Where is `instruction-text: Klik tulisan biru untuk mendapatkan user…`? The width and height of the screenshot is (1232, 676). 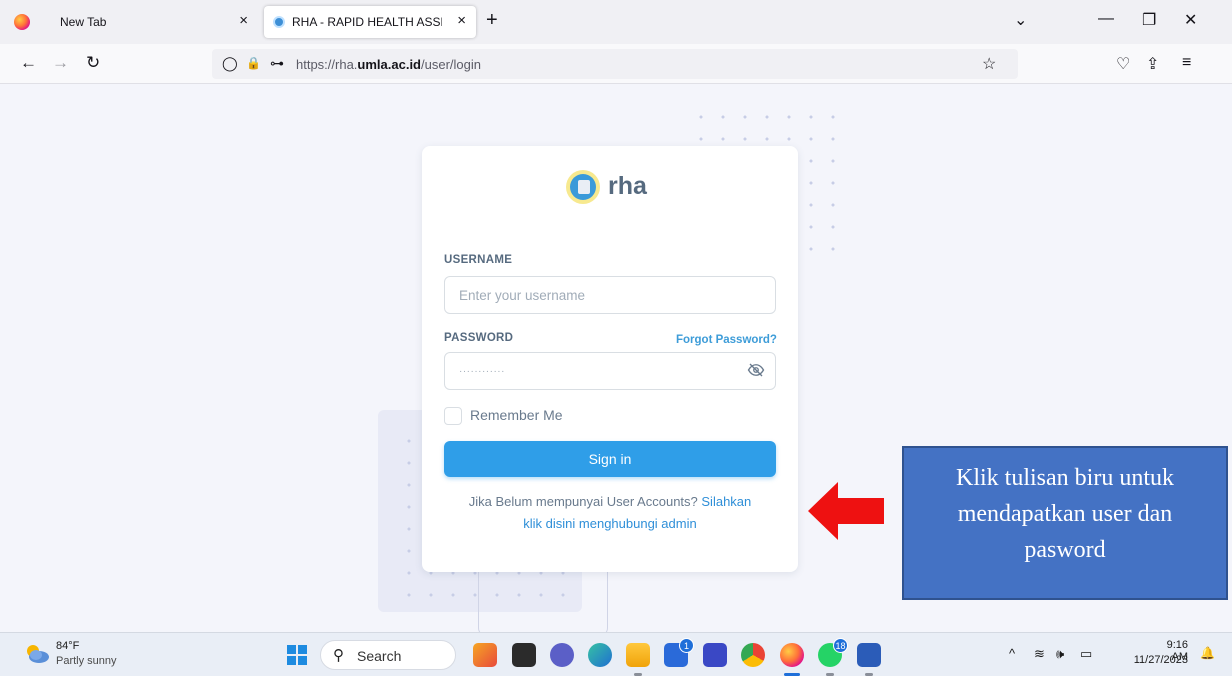
instruction-text: Klik tulisan biru untuk mendapatkan user… is located at coordinates (1065, 514).